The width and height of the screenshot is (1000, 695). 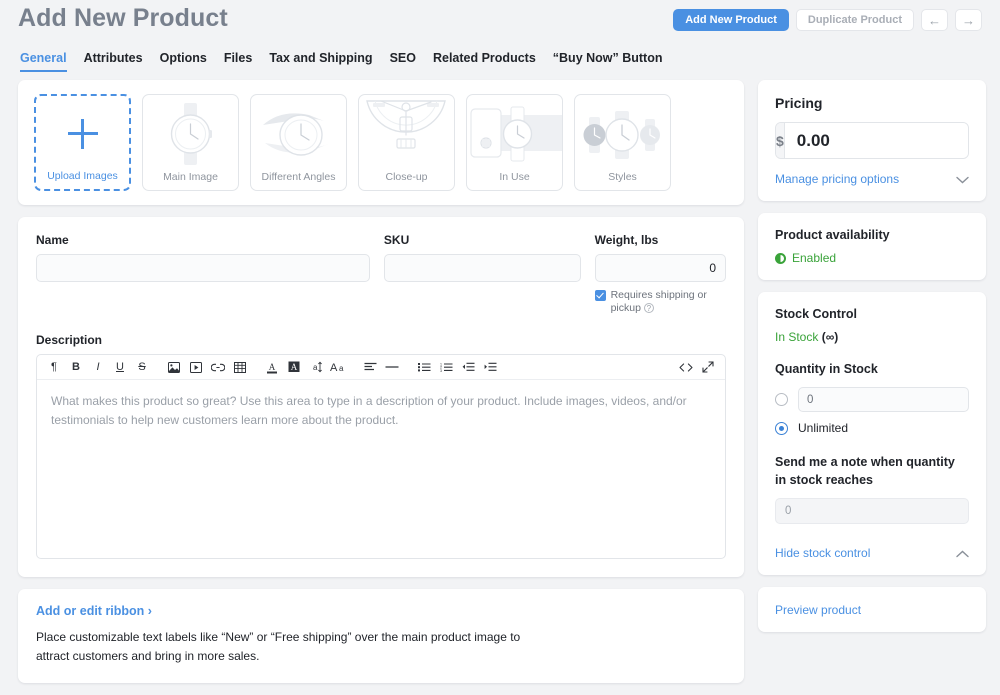 What do you see at coordinates (98, 367) in the screenshot?
I see `italic-icon: I` at bounding box center [98, 367].